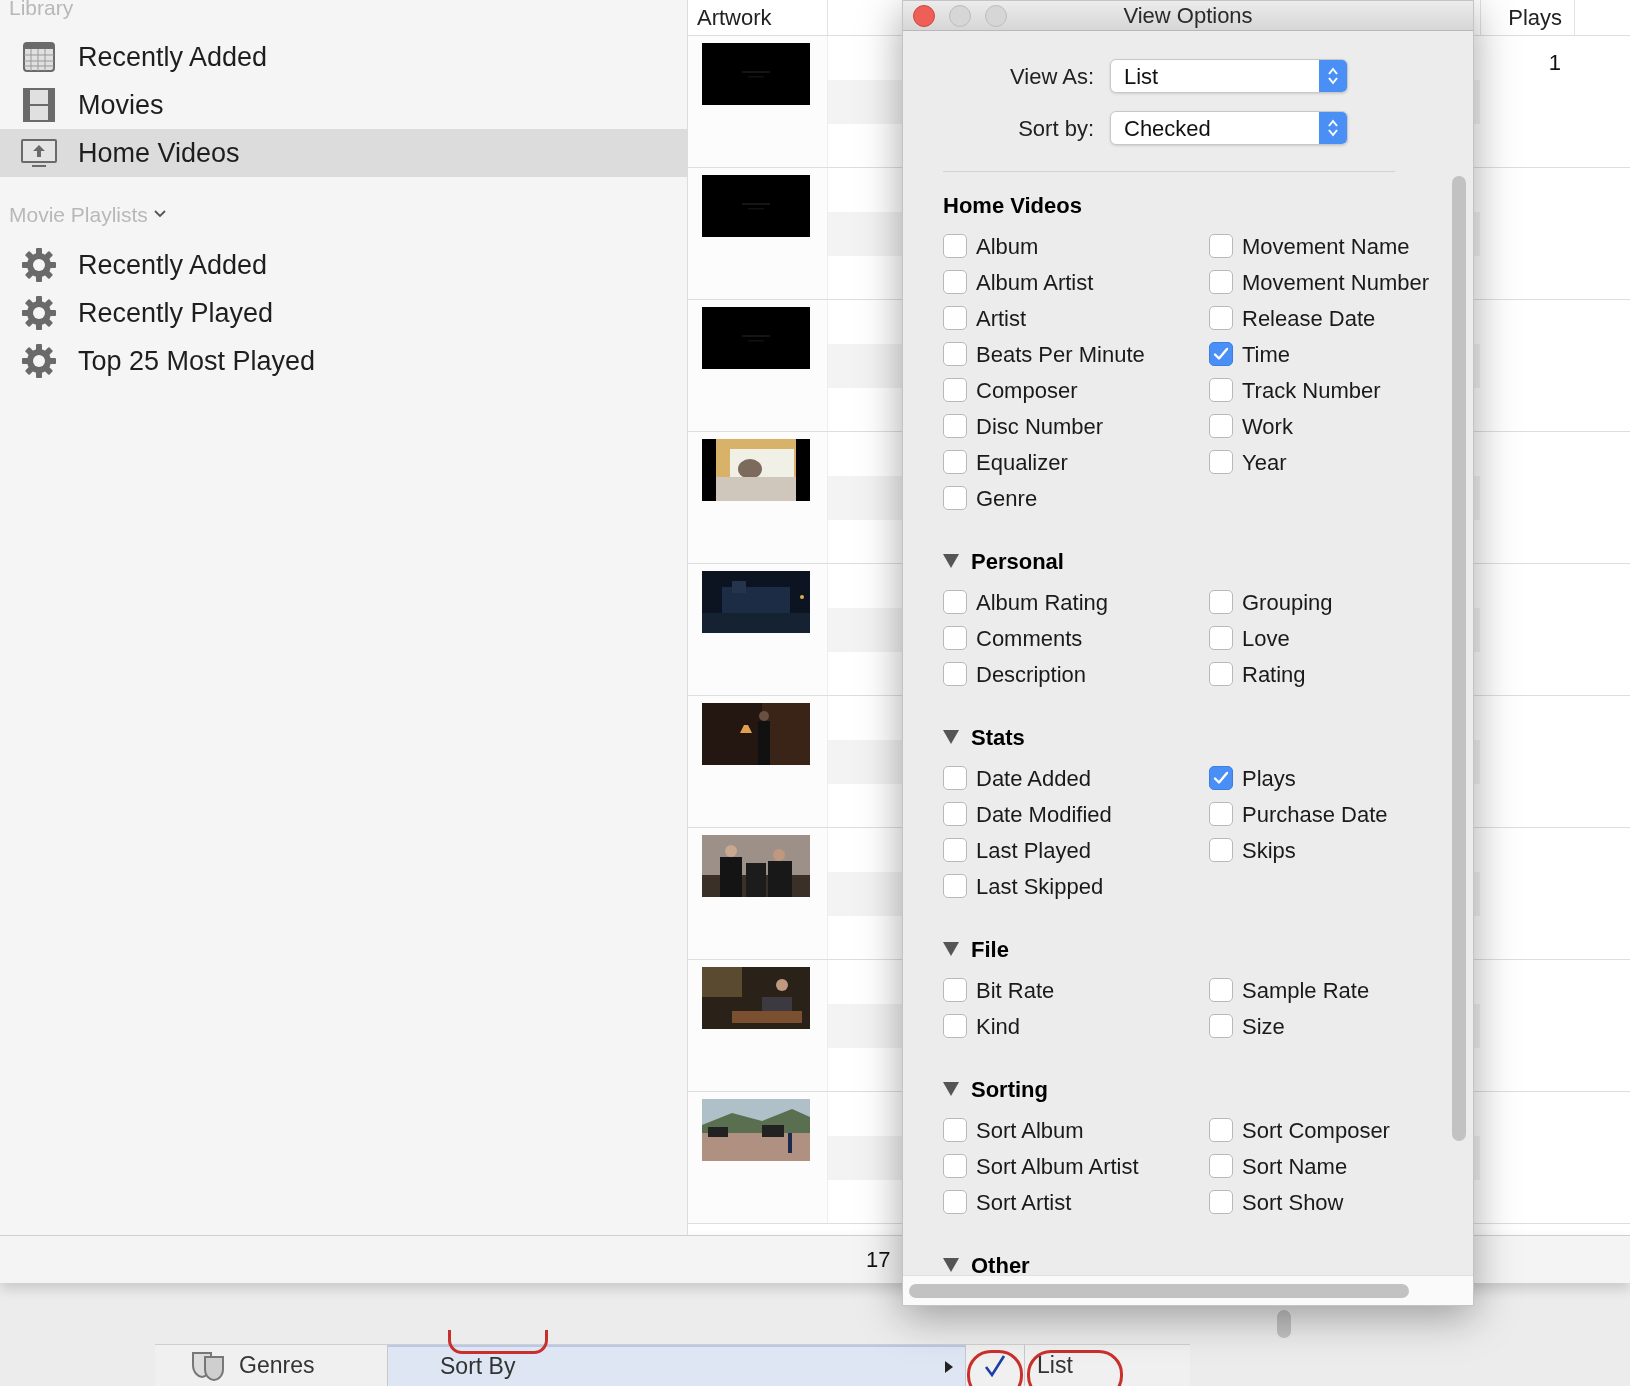 Image resolution: width=1630 pixels, height=1386 pixels. Describe the element at coordinates (1056, 128) in the screenshot. I see `field-label: Sort by:` at that location.